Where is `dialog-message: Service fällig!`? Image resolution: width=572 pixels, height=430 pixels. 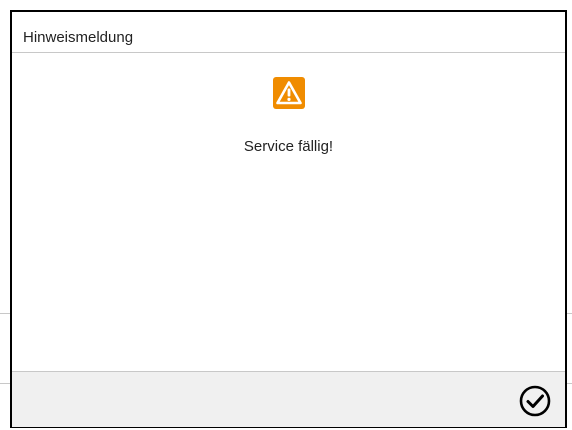 dialog-message: Service fällig! is located at coordinates (288, 146).